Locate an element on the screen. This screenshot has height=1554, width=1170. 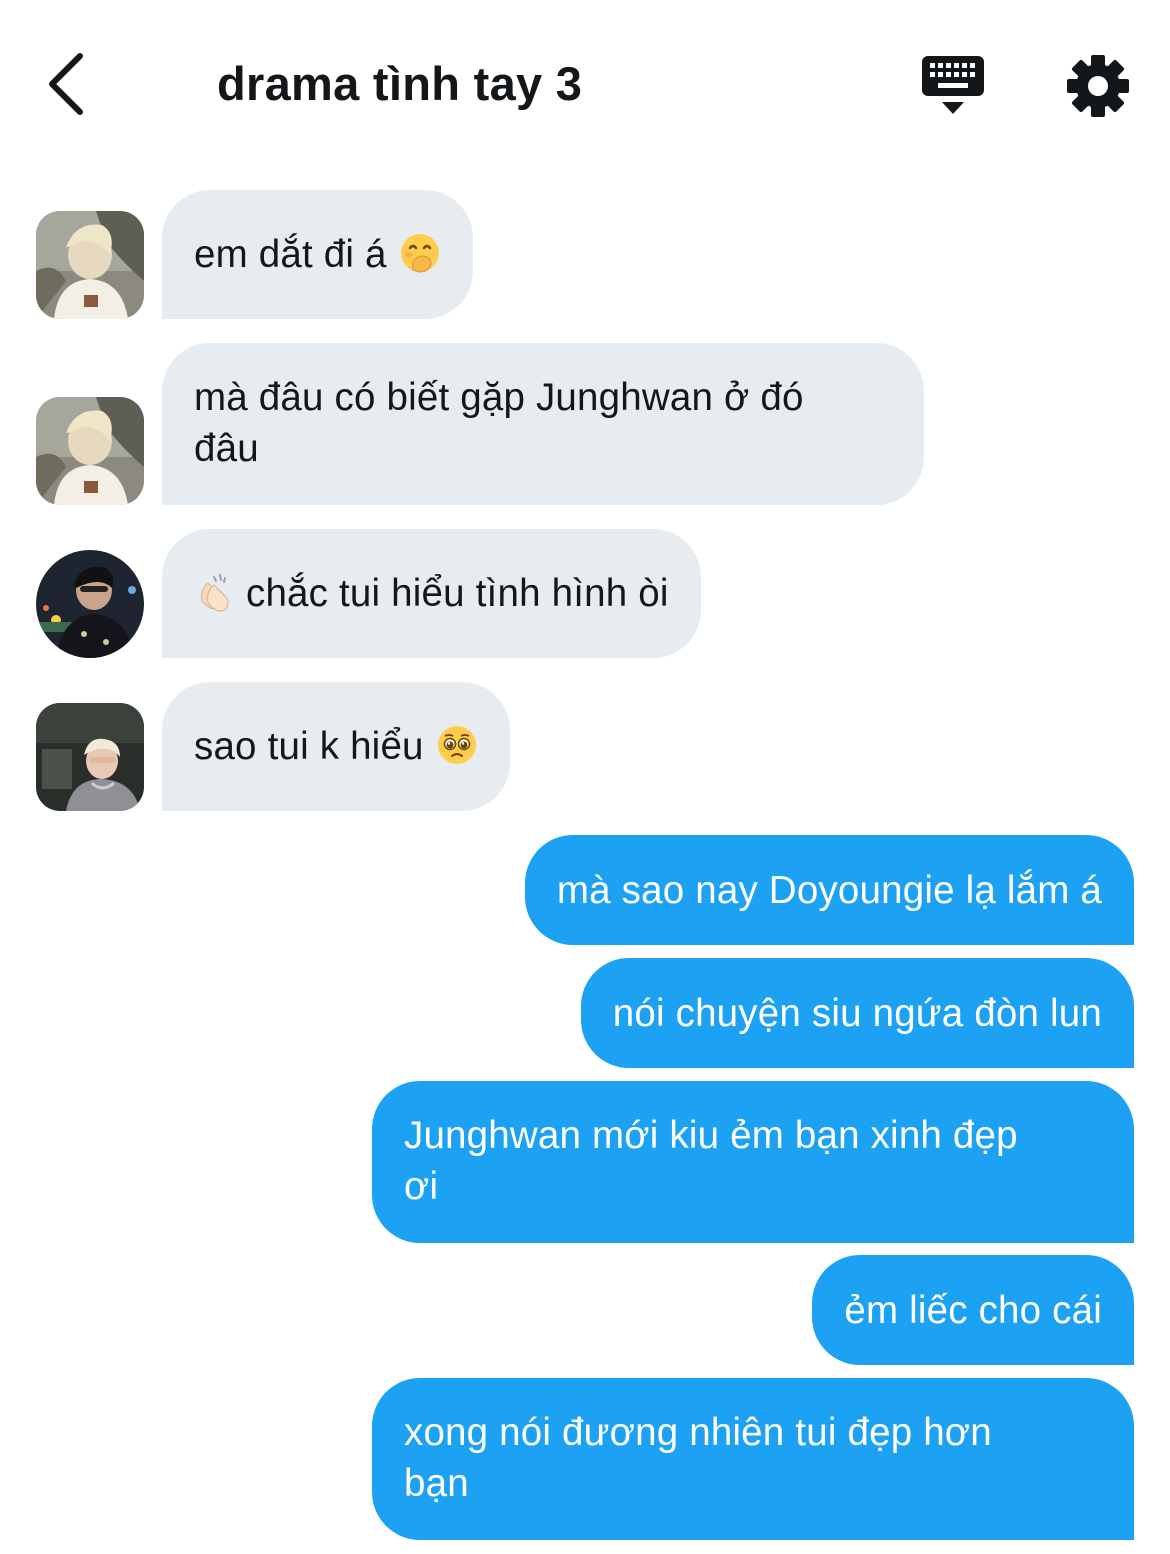
message-text: mà sao nay Doyoungie lạ lắm á is located at coordinates (829, 890).